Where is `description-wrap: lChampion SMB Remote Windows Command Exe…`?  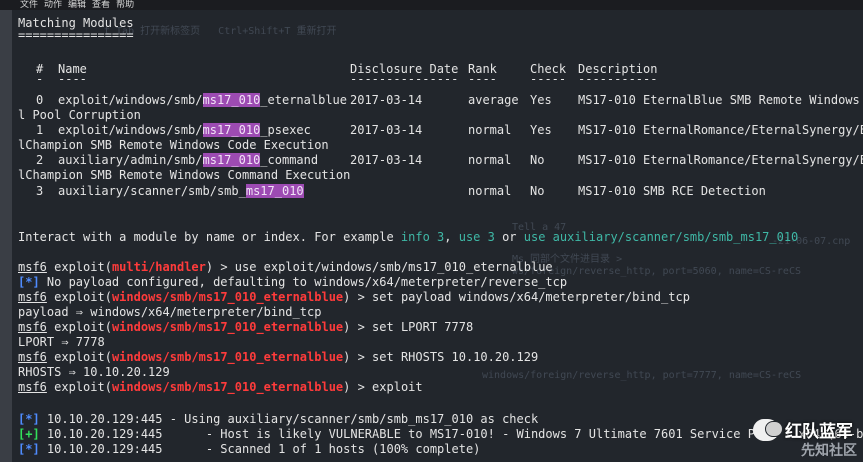
description-wrap: lChampion SMB Remote Windows Command Exe… is located at coordinates (184, 175).